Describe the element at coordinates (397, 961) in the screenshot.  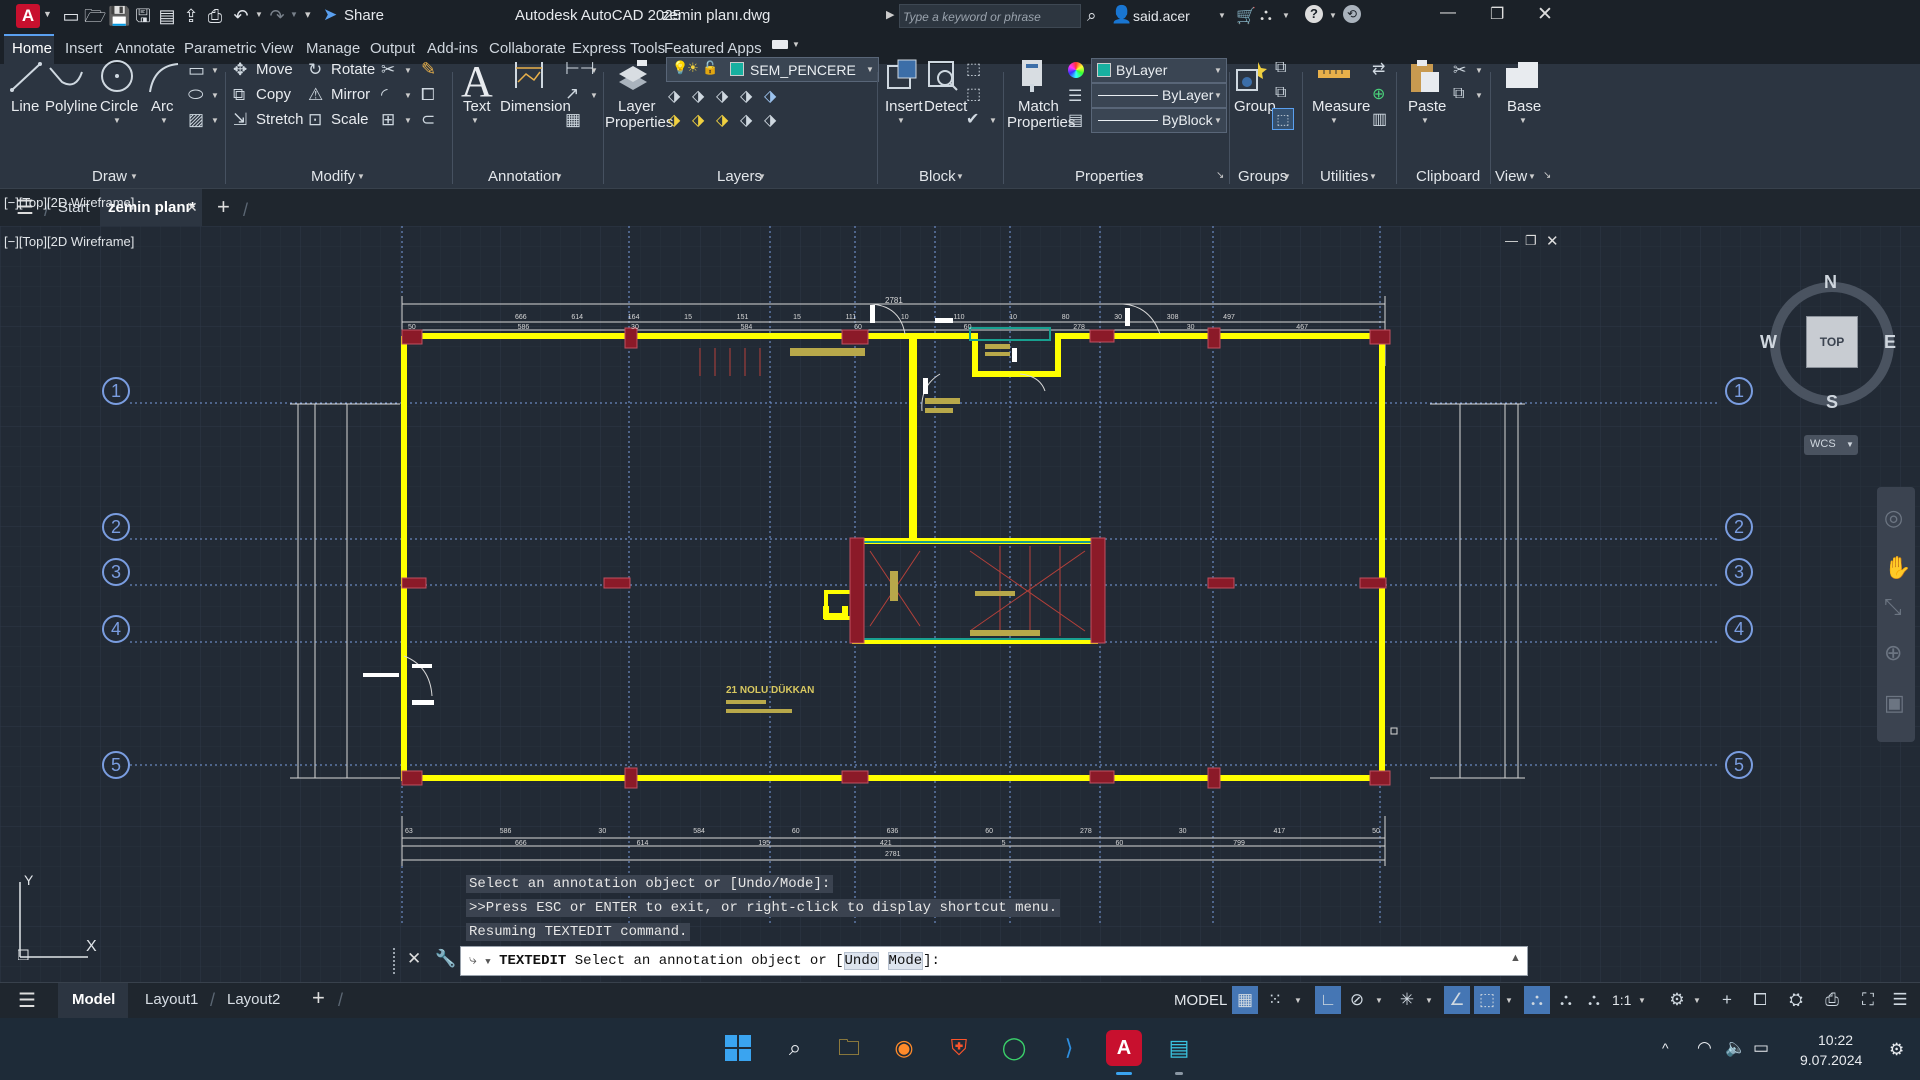
I see `command-line-grip` at that location.